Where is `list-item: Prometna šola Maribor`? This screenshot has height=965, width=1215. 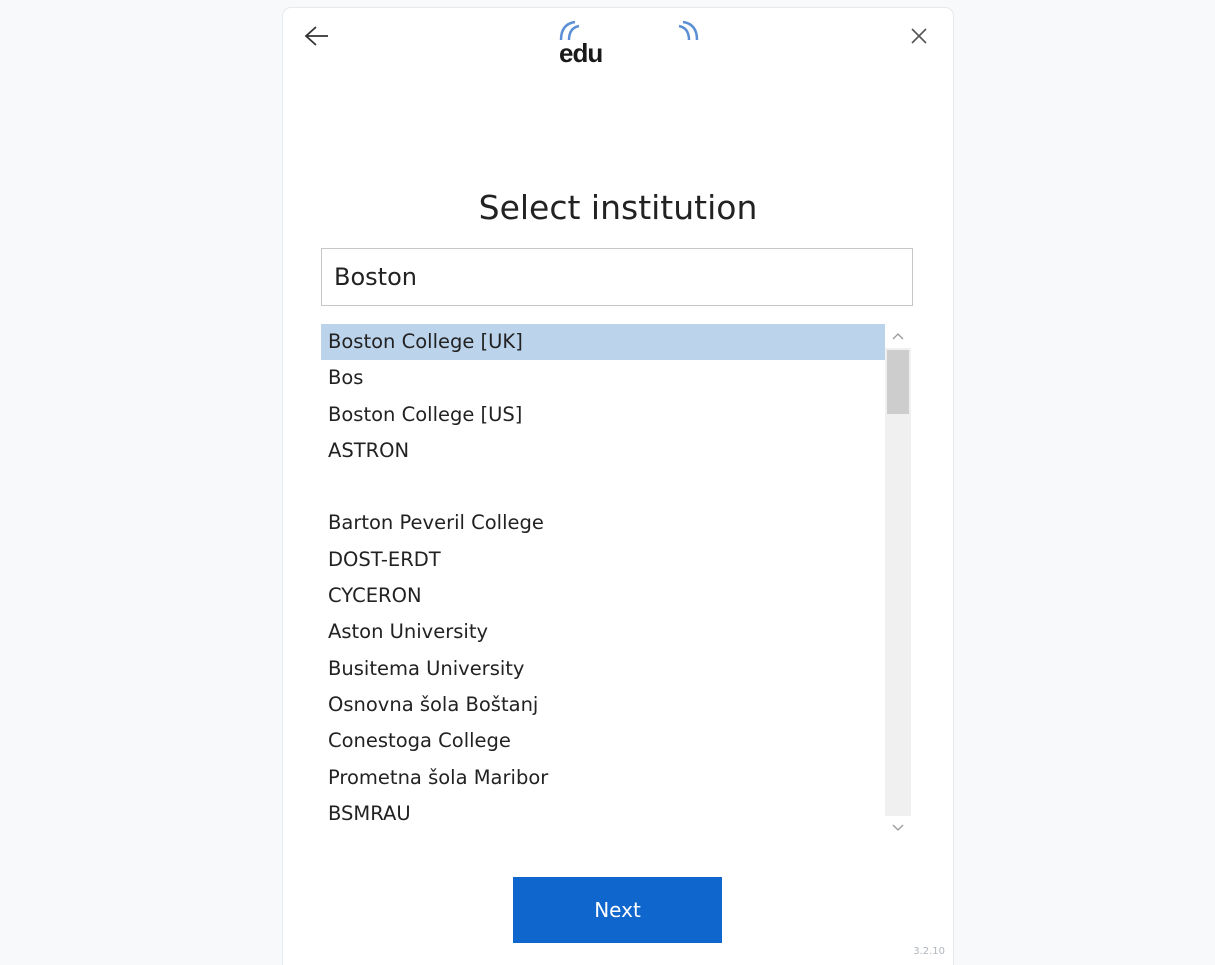 list-item: Prometna šola Maribor is located at coordinates (604, 778).